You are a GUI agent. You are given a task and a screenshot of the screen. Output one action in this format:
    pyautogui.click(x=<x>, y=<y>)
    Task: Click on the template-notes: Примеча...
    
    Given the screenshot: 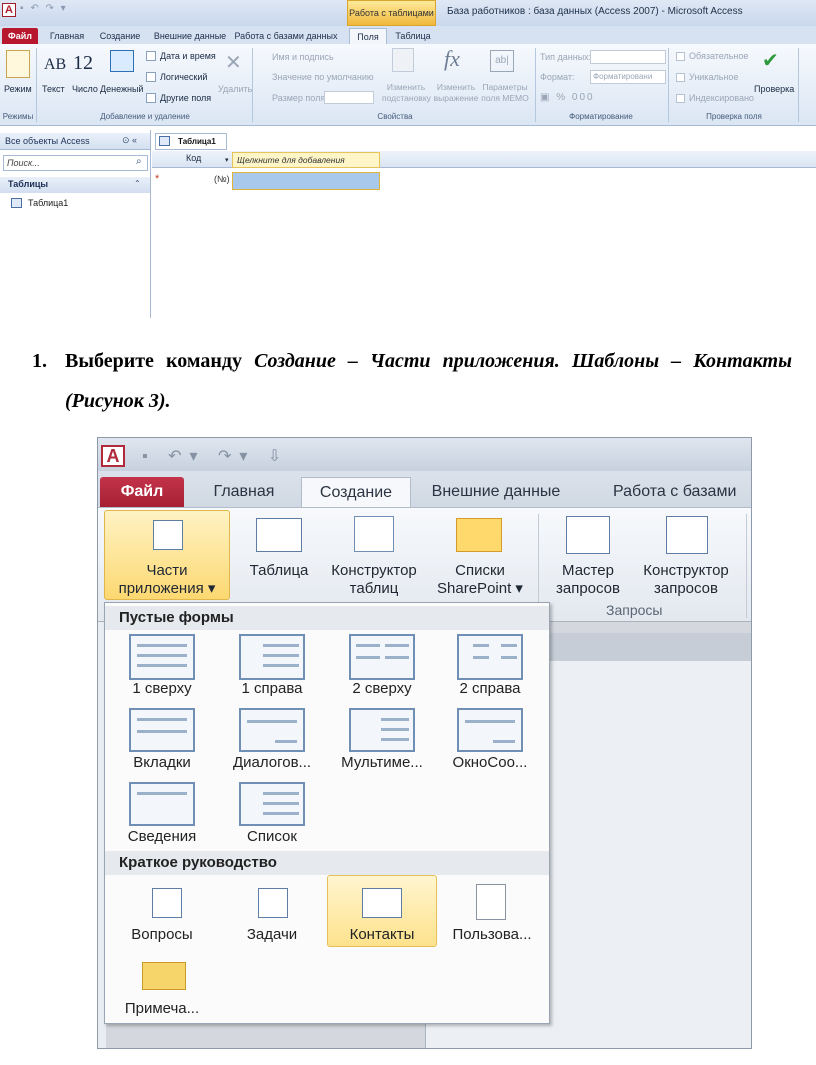 What is the action you would take?
    pyautogui.click(x=162, y=1008)
    